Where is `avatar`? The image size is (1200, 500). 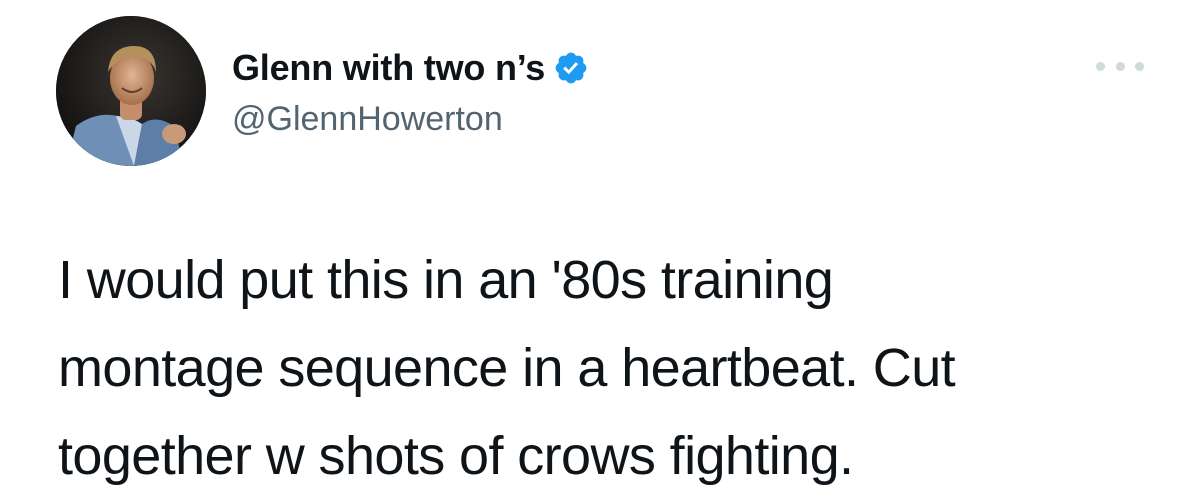 avatar is located at coordinates (131, 91).